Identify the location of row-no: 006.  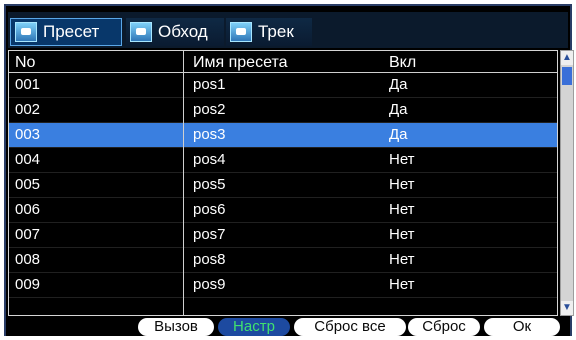
(28, 209).